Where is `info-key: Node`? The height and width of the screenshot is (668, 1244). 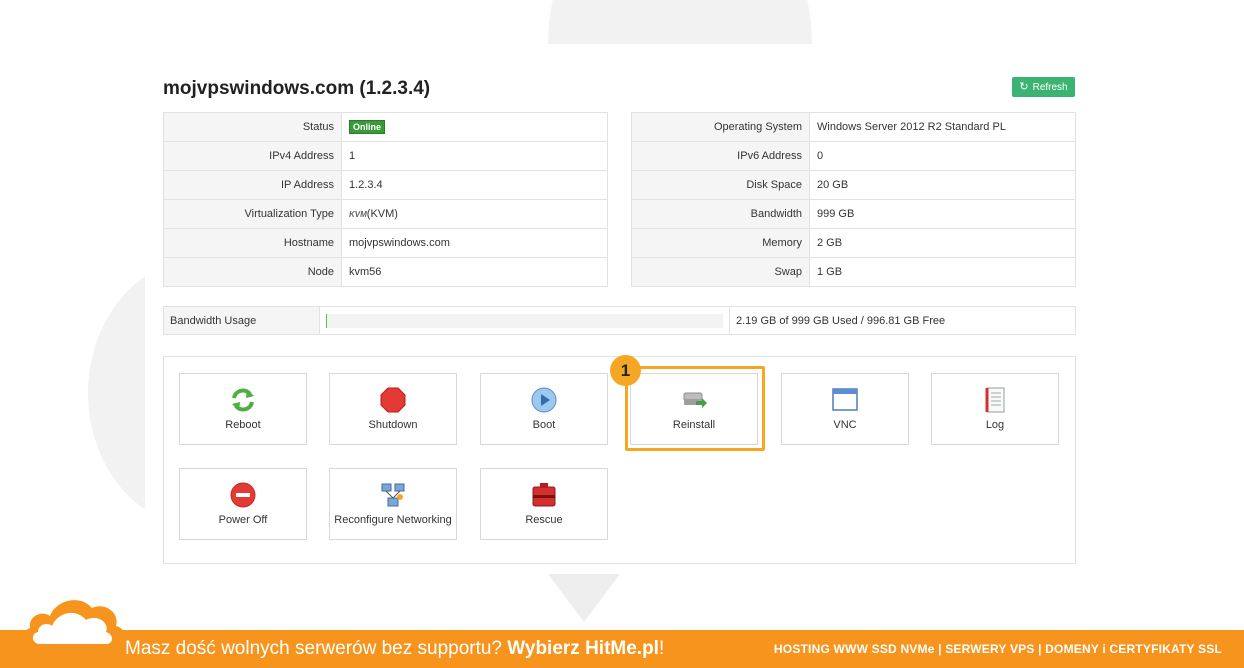
info-key: Node is located at coordinates (252, 272).